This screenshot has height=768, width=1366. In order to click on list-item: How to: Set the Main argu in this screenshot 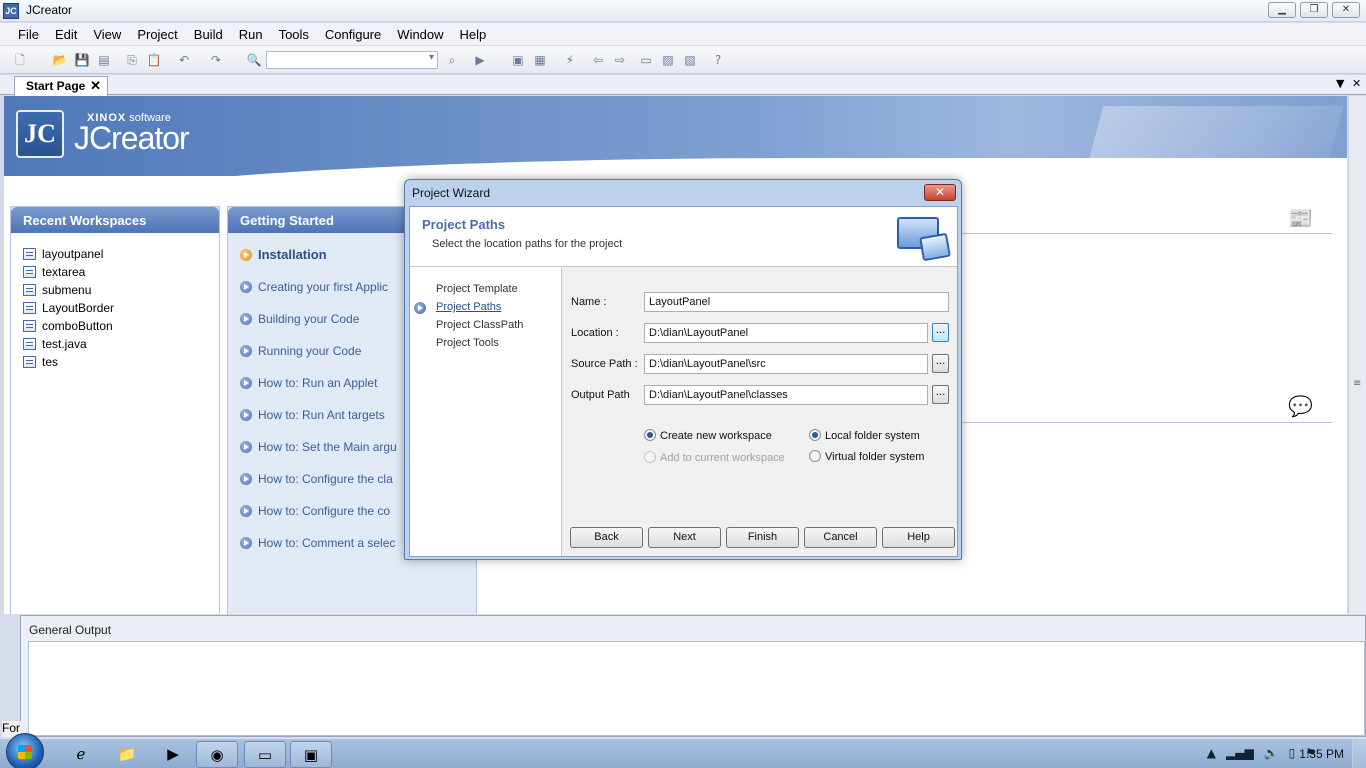, I will do `click(318, 447)`.